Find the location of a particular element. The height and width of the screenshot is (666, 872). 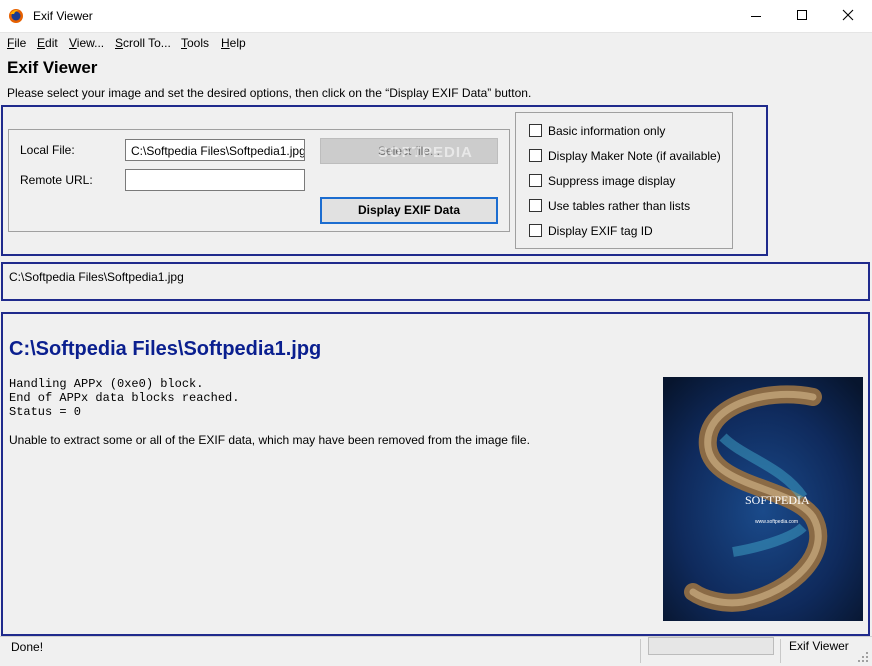

status-app-name: Exif Viewer is located at coordinates (819, 646).